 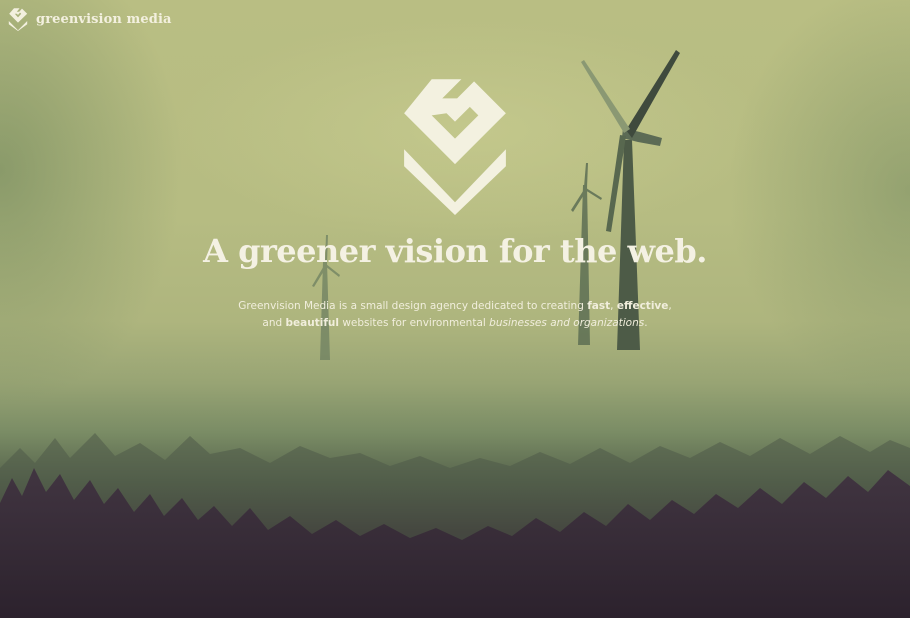 What do you see at coordinates (567, 323) in the screenshot?
I see `tagline-emphasis-businesses: businesses and organizations` at bounding box center [567, 323].